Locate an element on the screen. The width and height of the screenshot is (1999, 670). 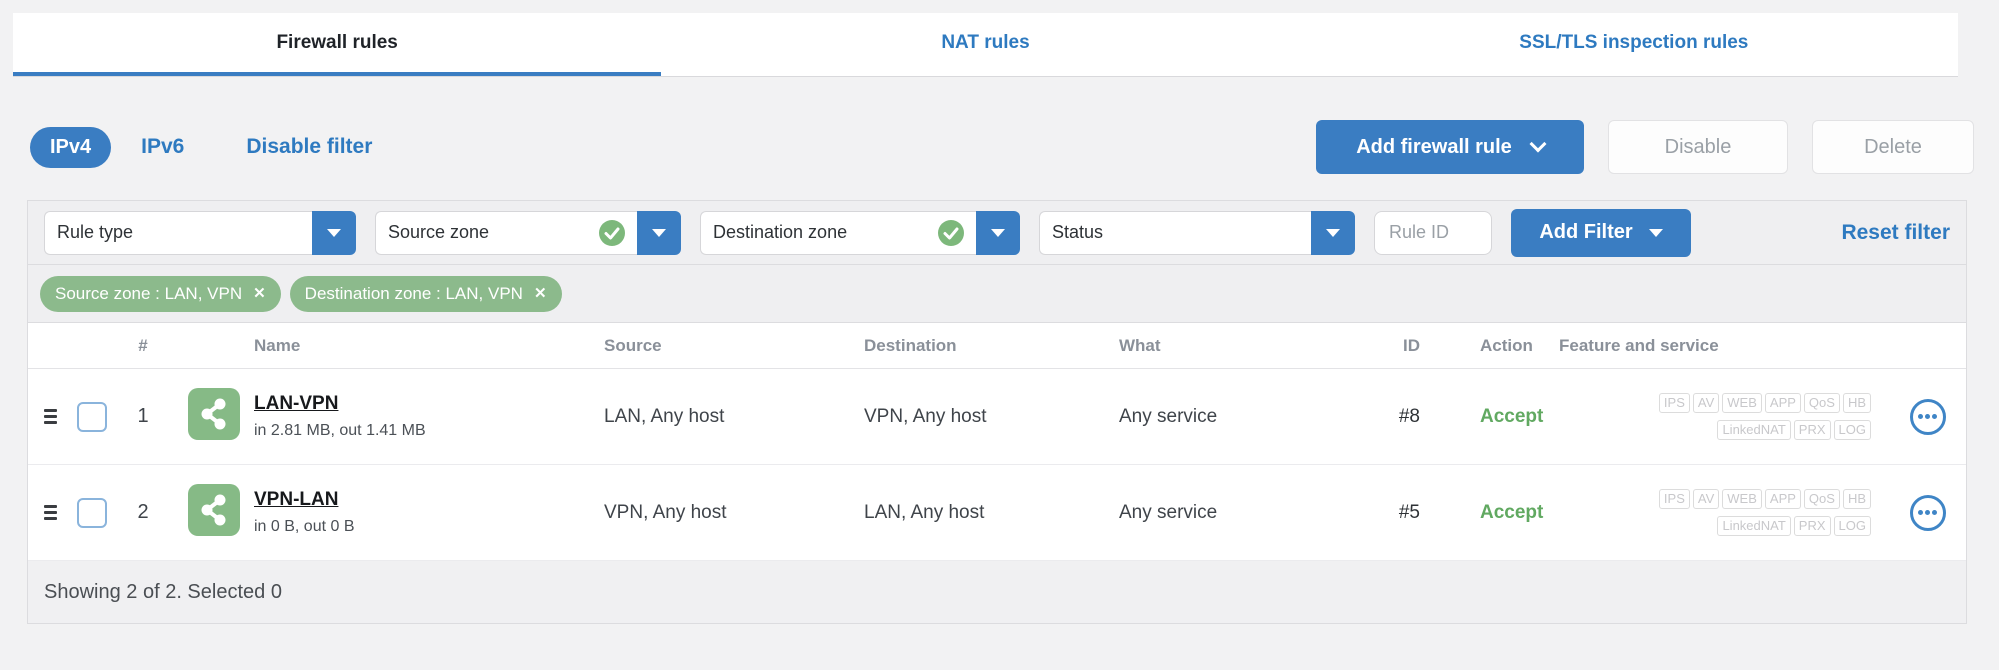
destination-zone-field: Destination zone is located at coordinates (838, 232).